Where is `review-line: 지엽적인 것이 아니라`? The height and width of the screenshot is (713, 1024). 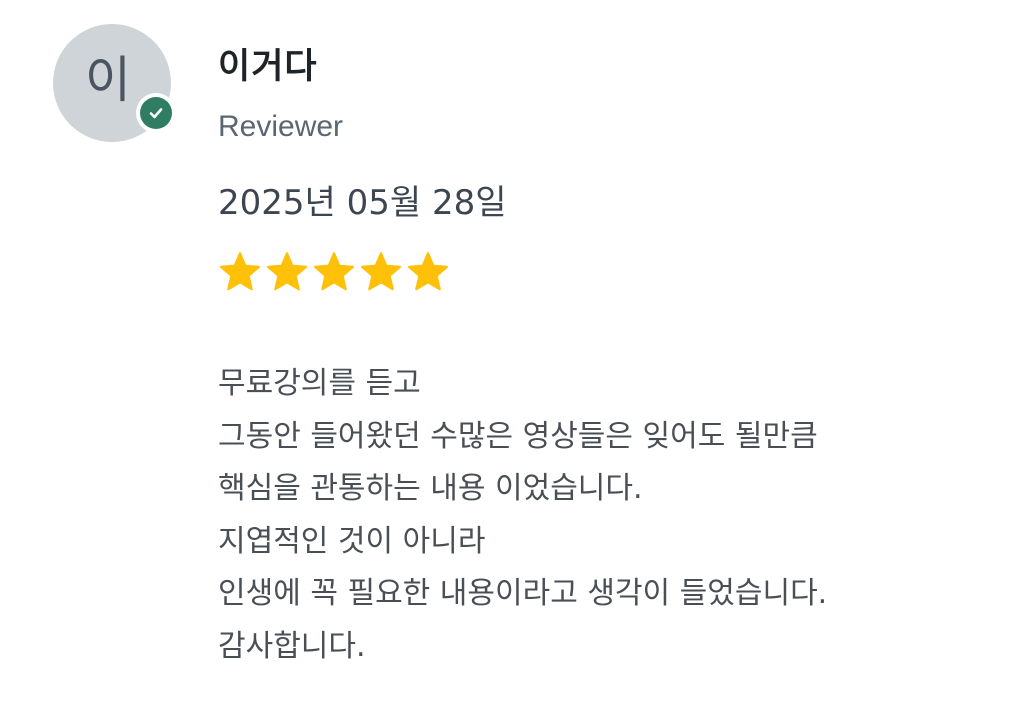 review-line: 지엽적인 것이 아니라 is located at coordinates (352, 541).